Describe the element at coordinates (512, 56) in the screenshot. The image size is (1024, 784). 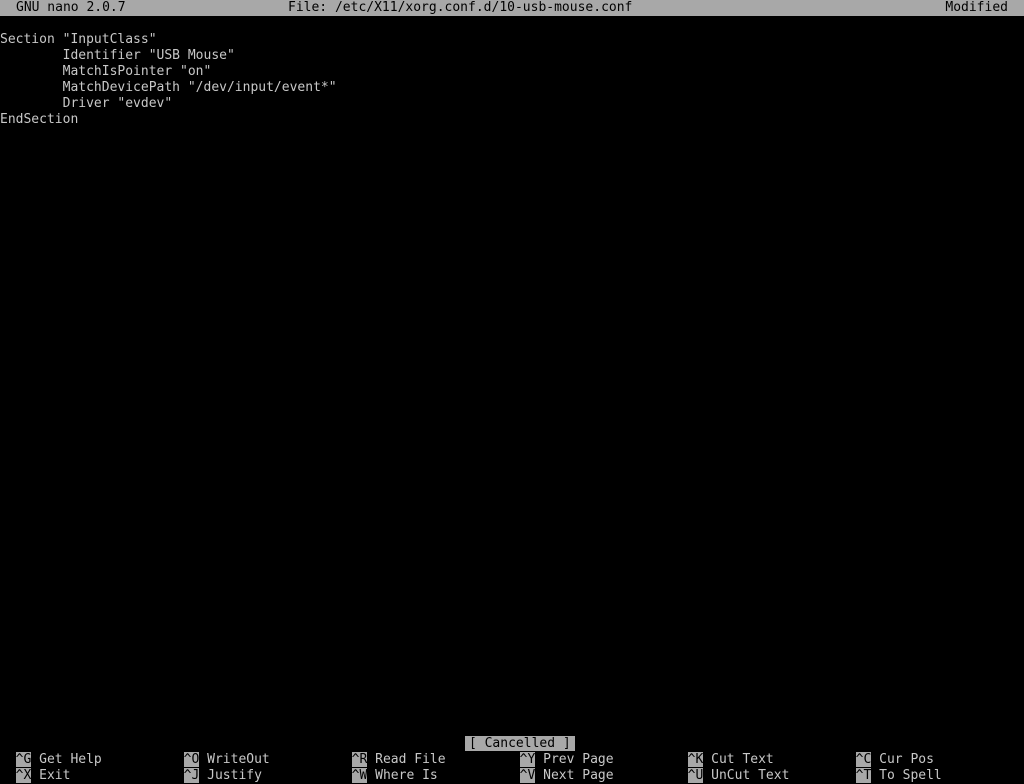
I see `editor-line: Identifier "USB Mouse"` at that location.